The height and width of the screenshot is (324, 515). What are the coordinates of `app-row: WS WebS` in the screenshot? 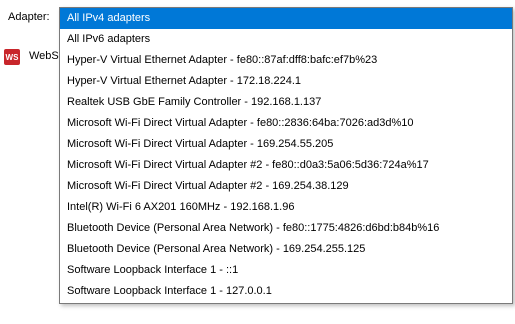 It's located at (30, 57).